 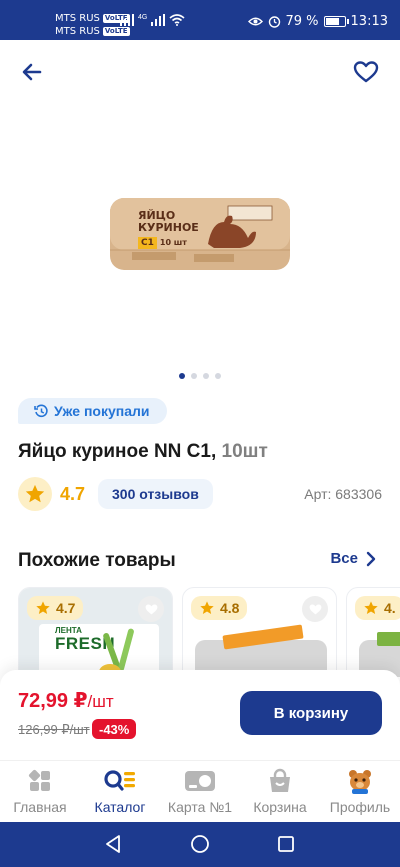 What do you see at coordinates (97, 560) in the screenshot?
I see `similar-products-title: Похожие товары` at bounding box center [97, 560].